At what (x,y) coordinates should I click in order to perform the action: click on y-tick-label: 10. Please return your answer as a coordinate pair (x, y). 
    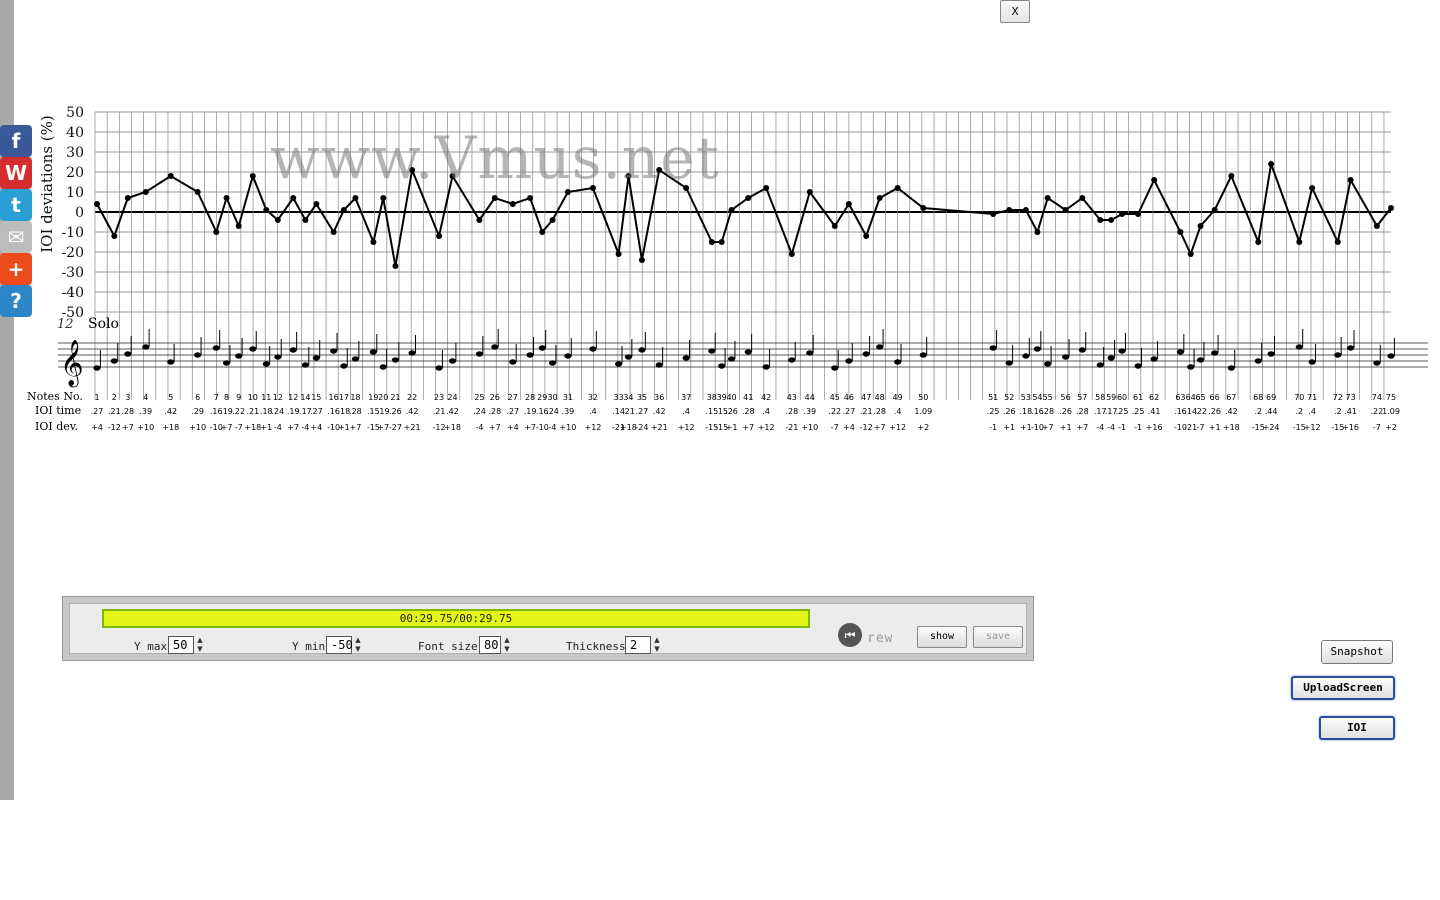
    Looking at the image, I should click on (75, 193).